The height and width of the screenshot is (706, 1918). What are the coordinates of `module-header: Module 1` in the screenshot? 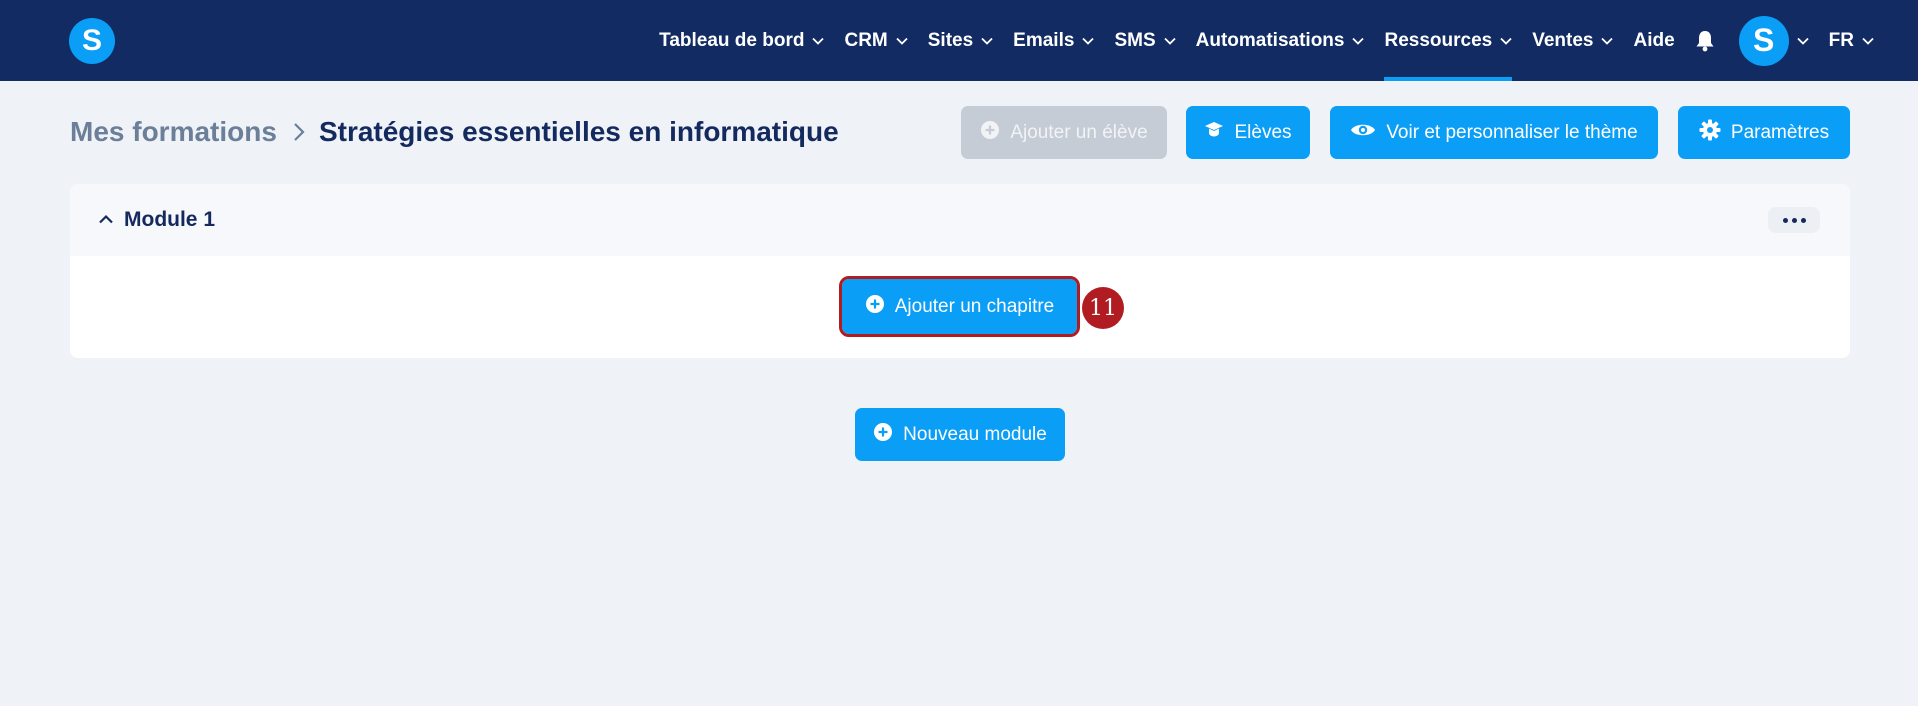 It's located at (960, 220).